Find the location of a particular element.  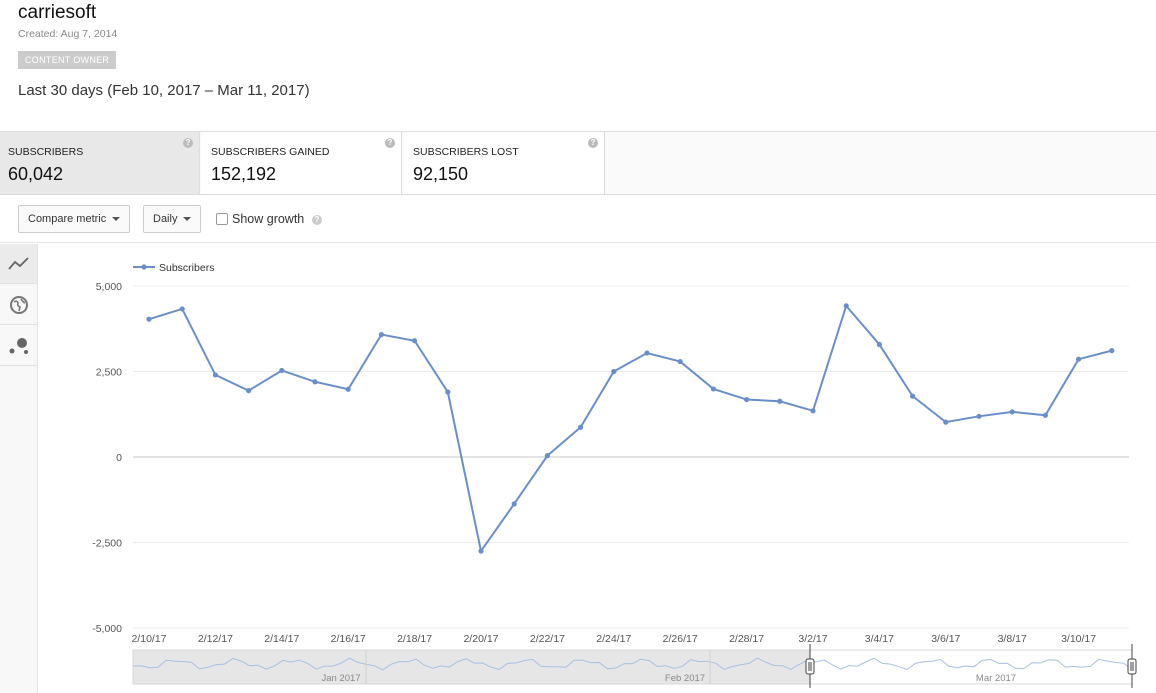

x-tick-label: 3/2/17 is located at coordinates (812, 639).